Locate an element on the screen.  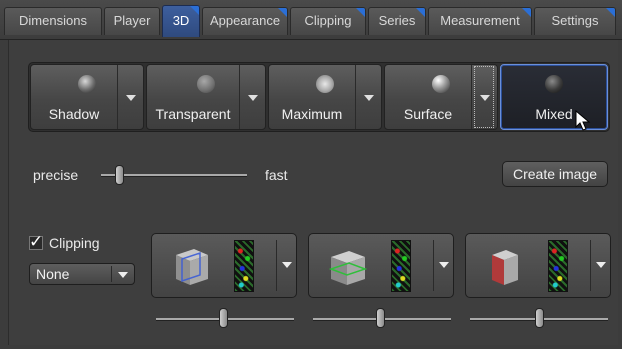
tab-label: 3D is located at coordinates (181, 20).